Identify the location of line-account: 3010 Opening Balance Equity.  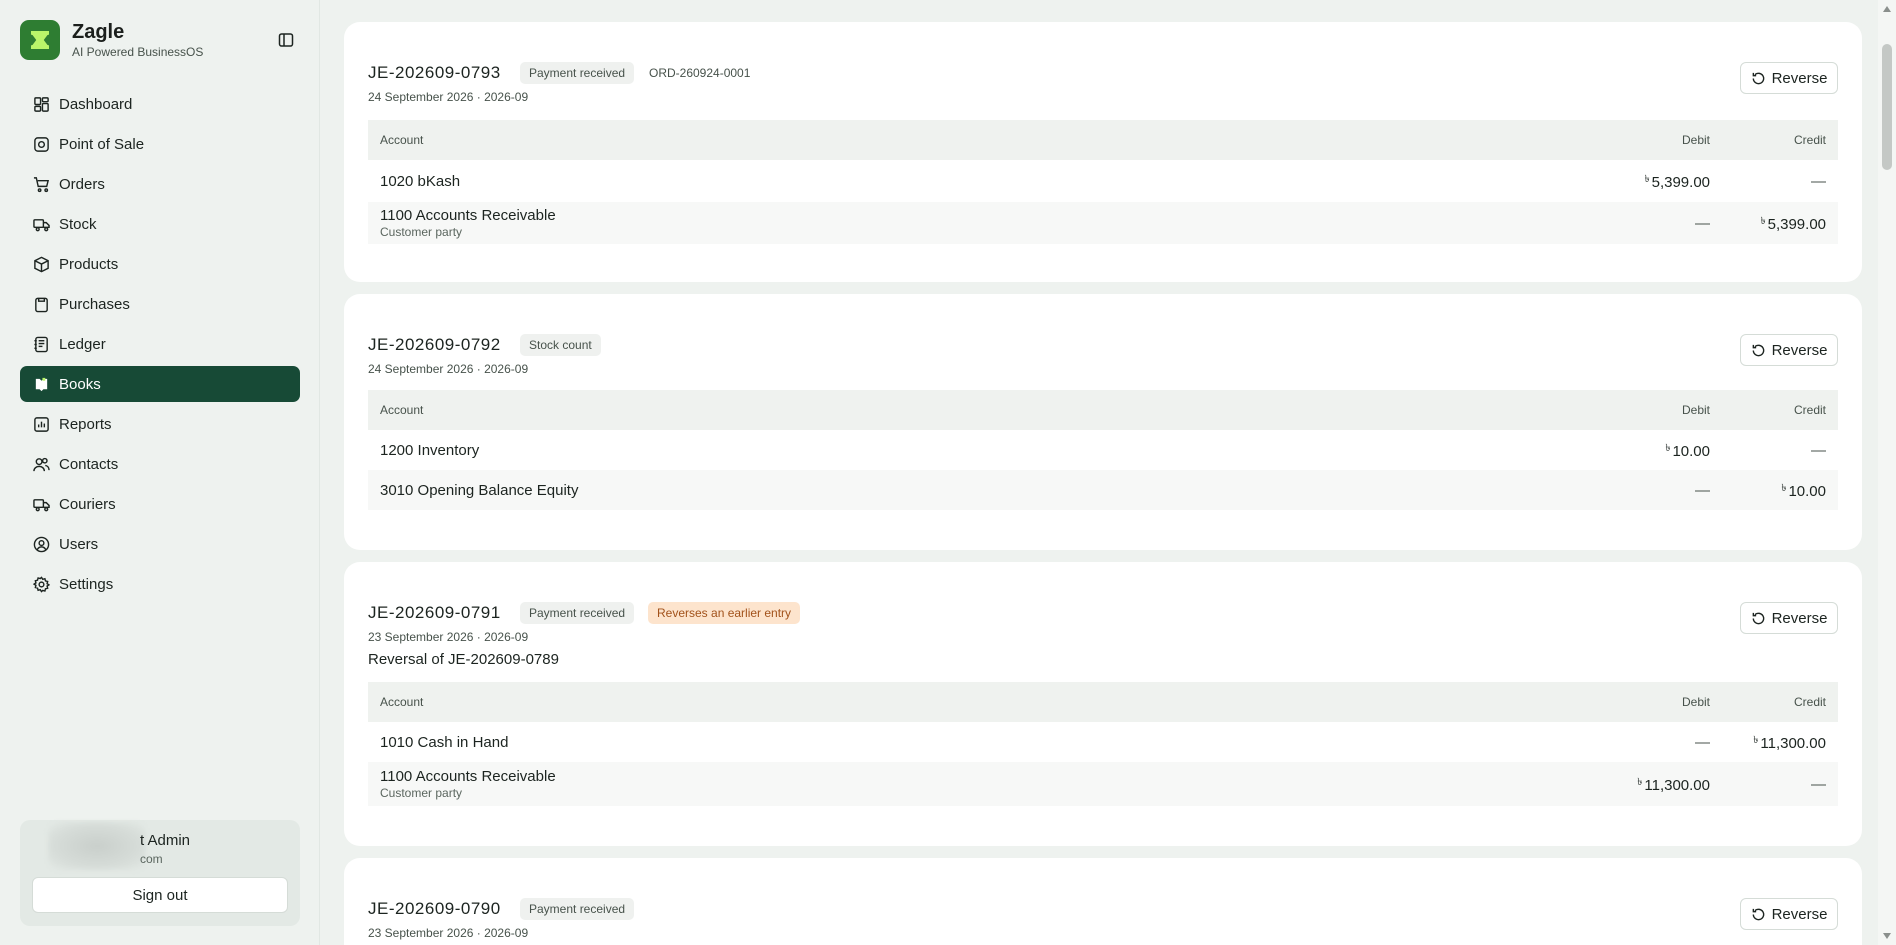
(479, 490).